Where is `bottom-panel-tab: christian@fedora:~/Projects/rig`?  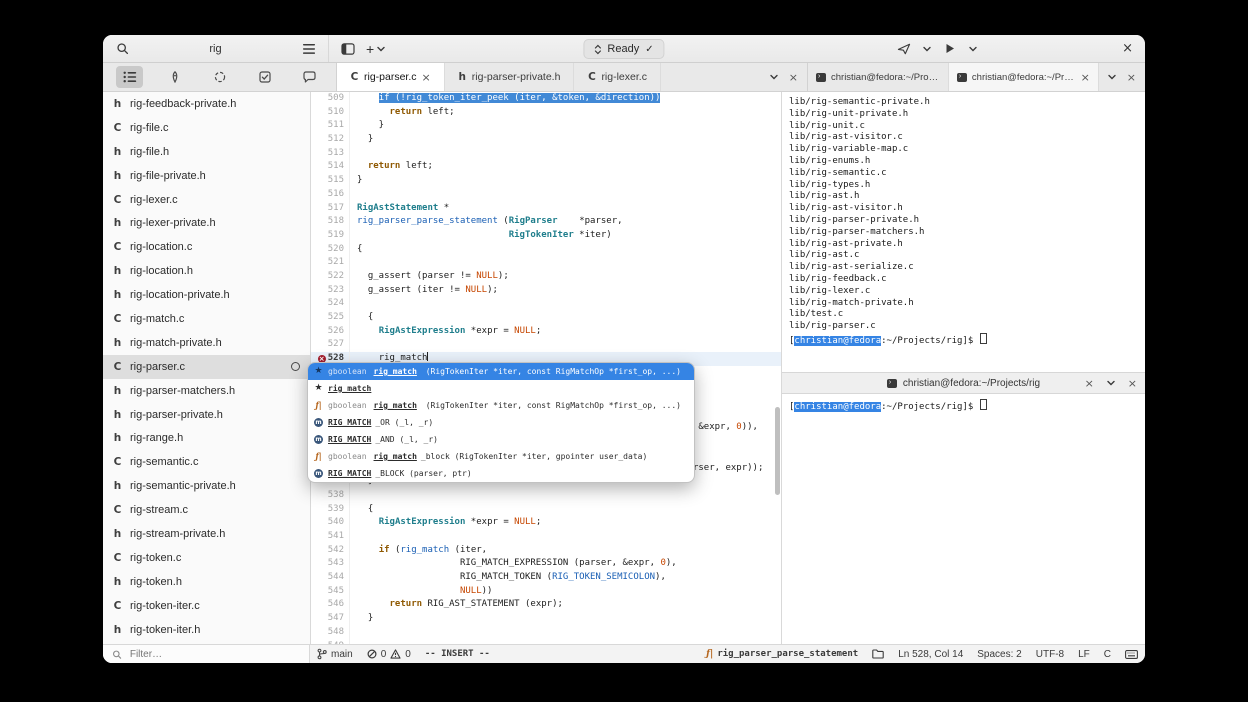
bottom-panel-tab: christian@fedora:~/Projects/rig is located at coordinates (963, 383).